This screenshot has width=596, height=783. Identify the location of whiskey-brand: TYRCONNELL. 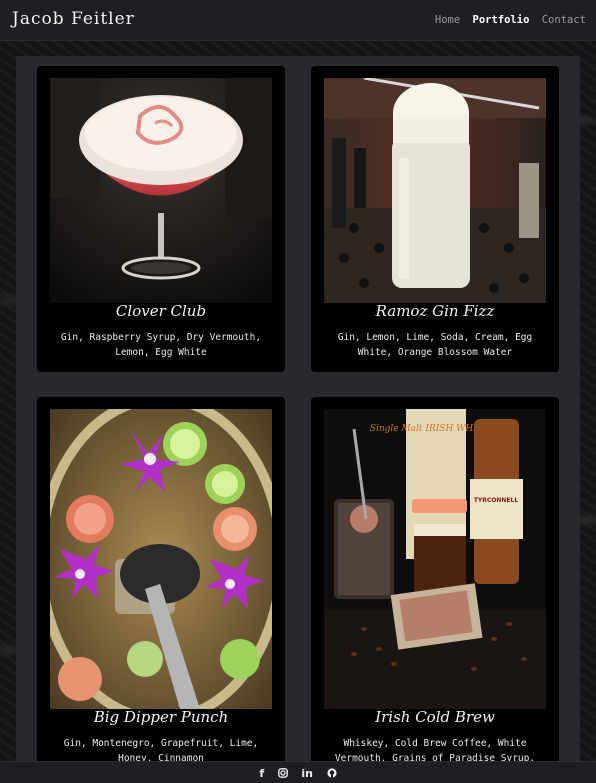
(496, 500).